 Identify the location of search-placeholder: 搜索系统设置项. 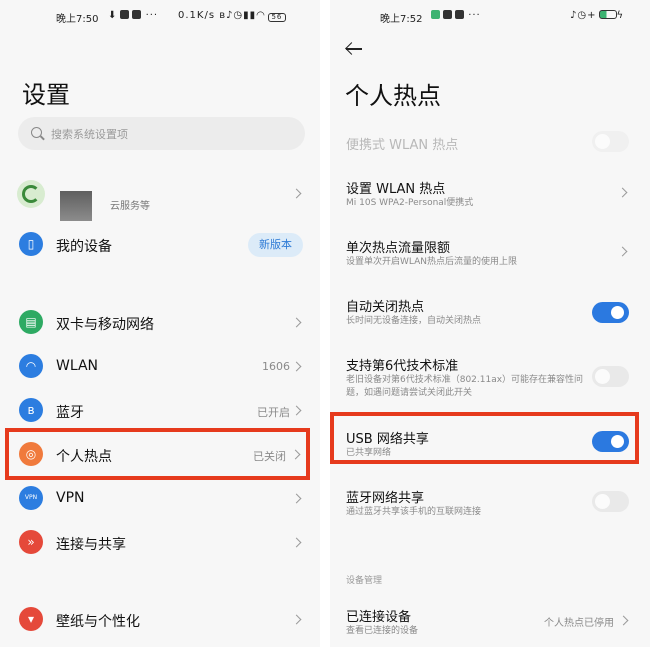
(89, 134).